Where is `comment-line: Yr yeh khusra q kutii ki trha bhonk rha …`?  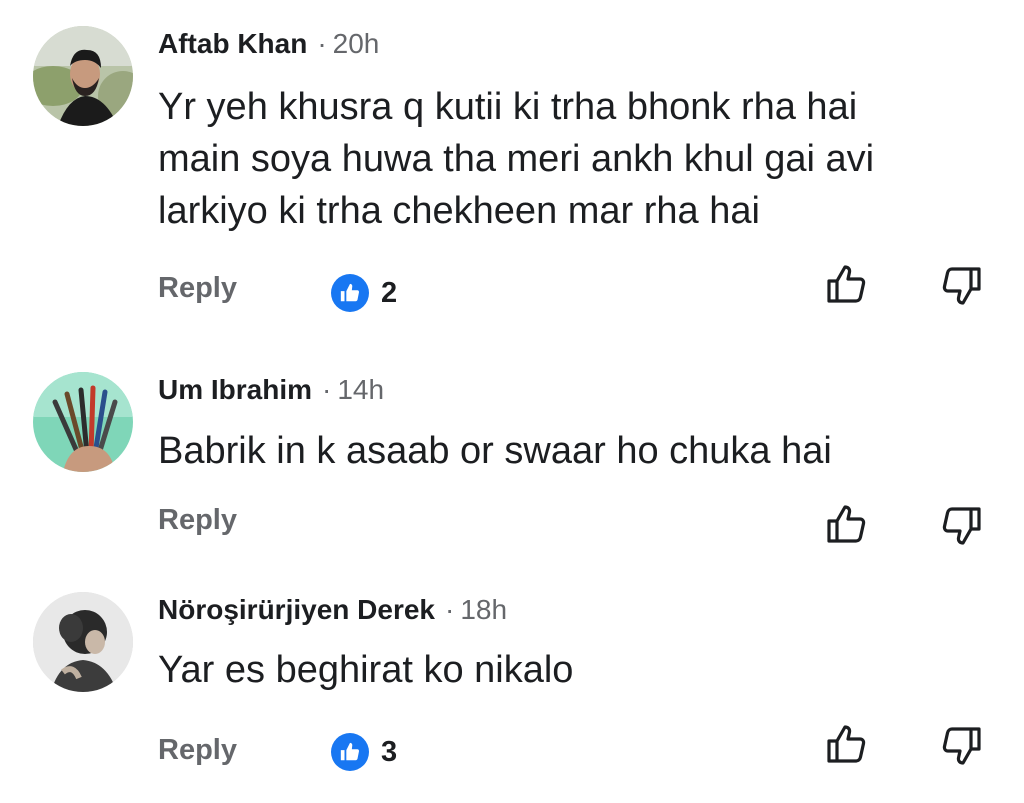 comment-line: Yr yeh khusra q kutii ki trha bhonk rha … is located at coordinates (508, 107).